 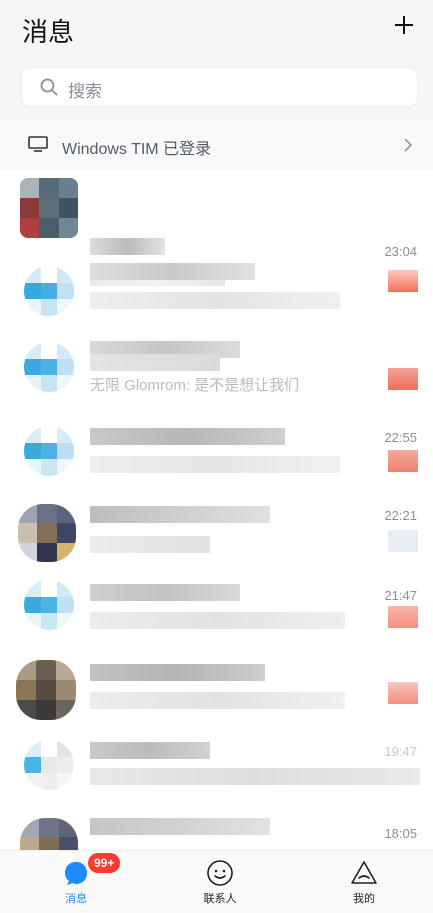 I want to click on conversation-item: 19:47, so click(x=216, y=774).